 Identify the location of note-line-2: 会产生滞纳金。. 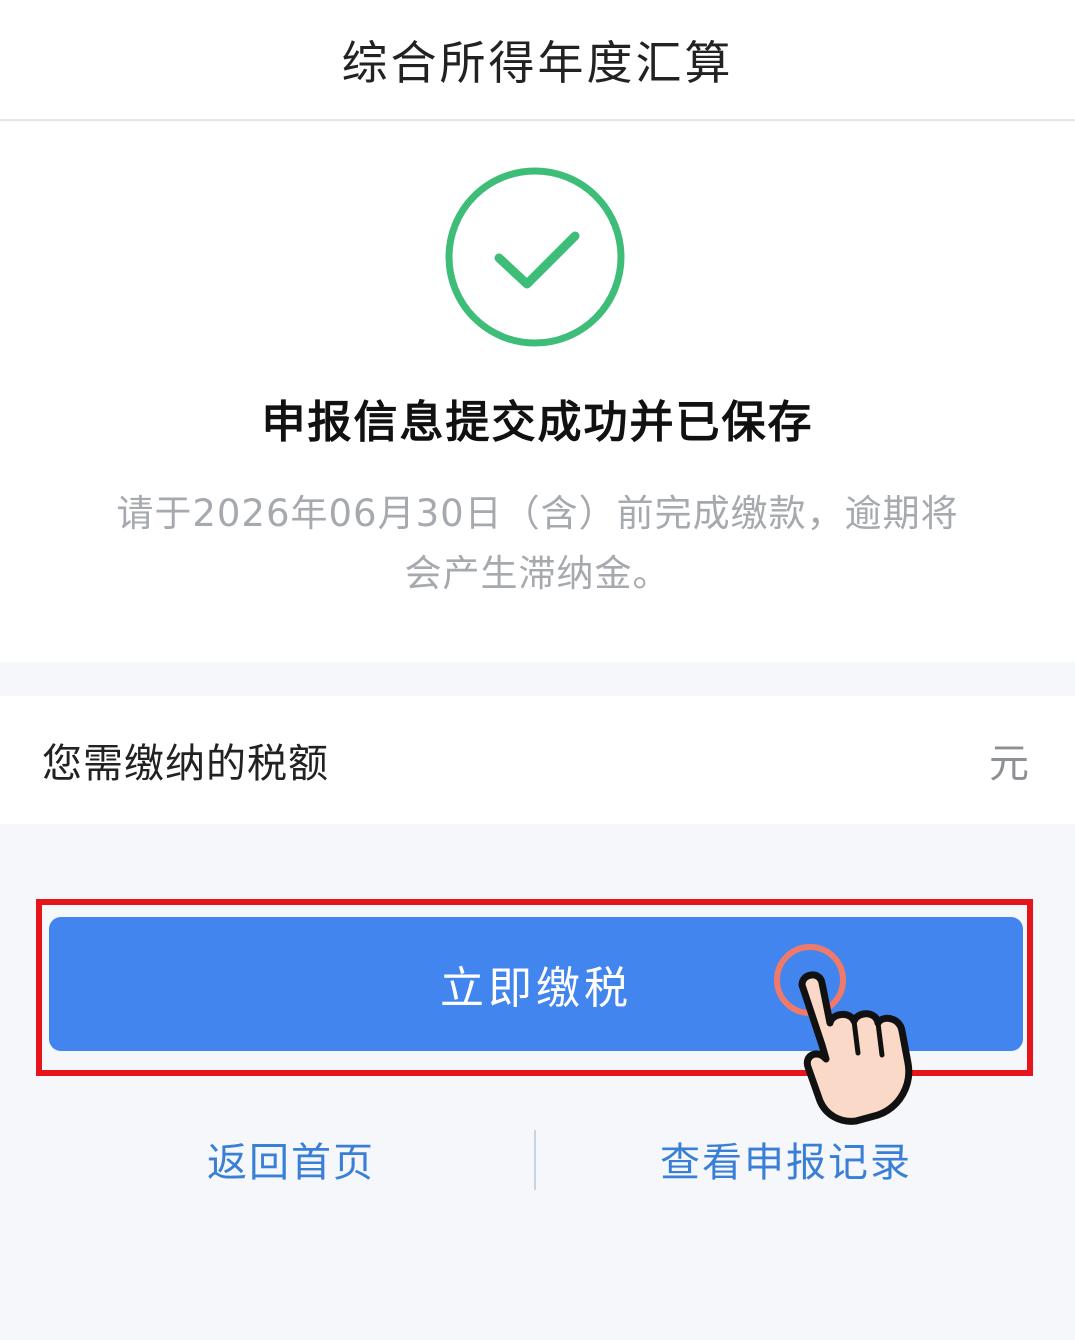
(537, 573).